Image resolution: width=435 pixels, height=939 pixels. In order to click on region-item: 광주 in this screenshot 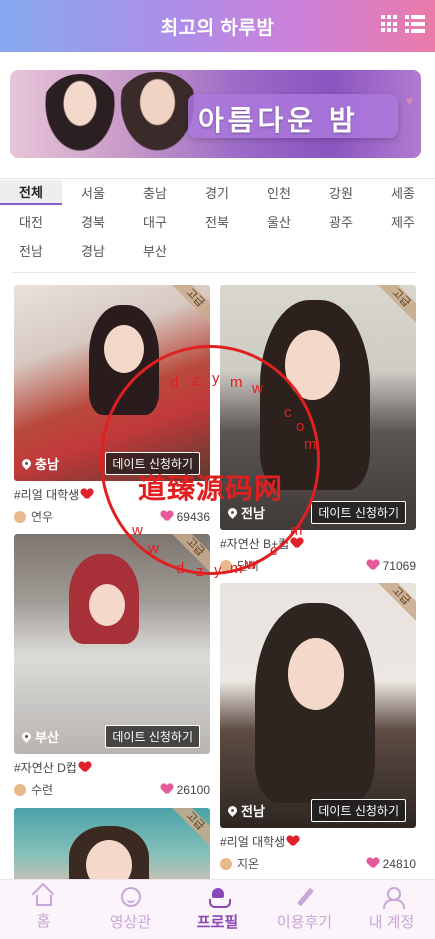, I will do `click(341, 221)`.